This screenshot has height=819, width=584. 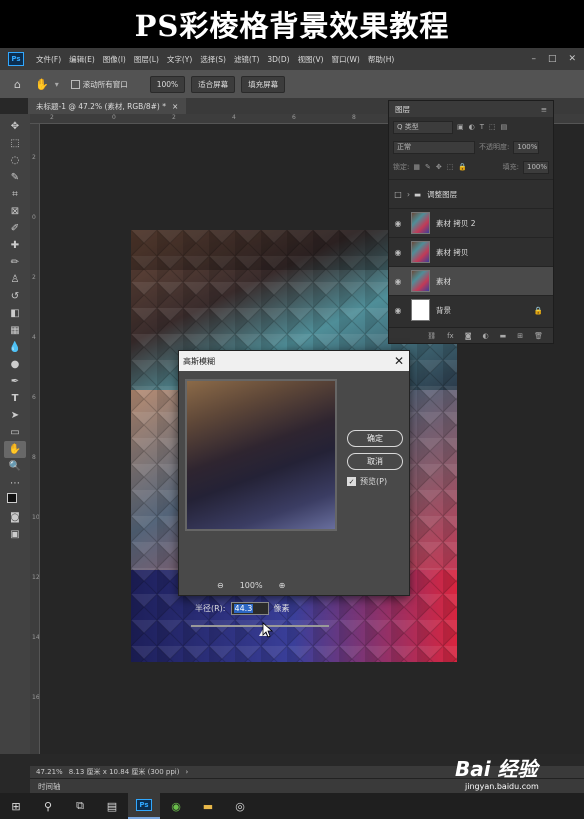 I want to click on zoom-level-button: 100%, so click(x=167, y=84).